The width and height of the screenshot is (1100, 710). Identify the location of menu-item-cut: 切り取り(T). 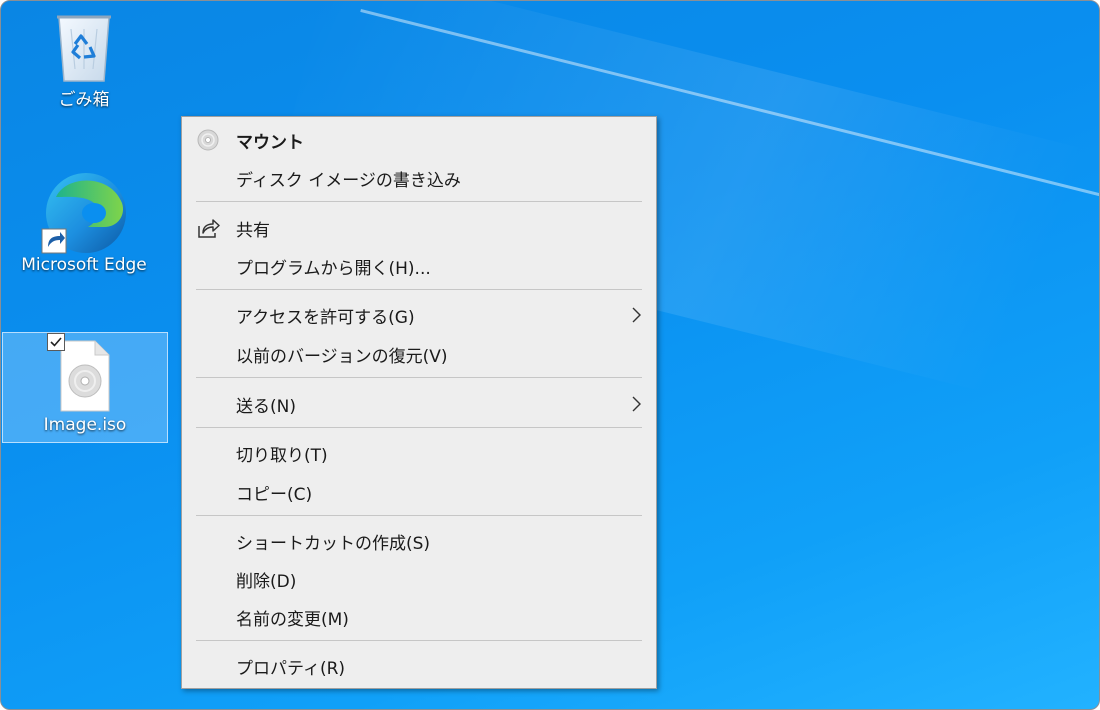
(419, 453).